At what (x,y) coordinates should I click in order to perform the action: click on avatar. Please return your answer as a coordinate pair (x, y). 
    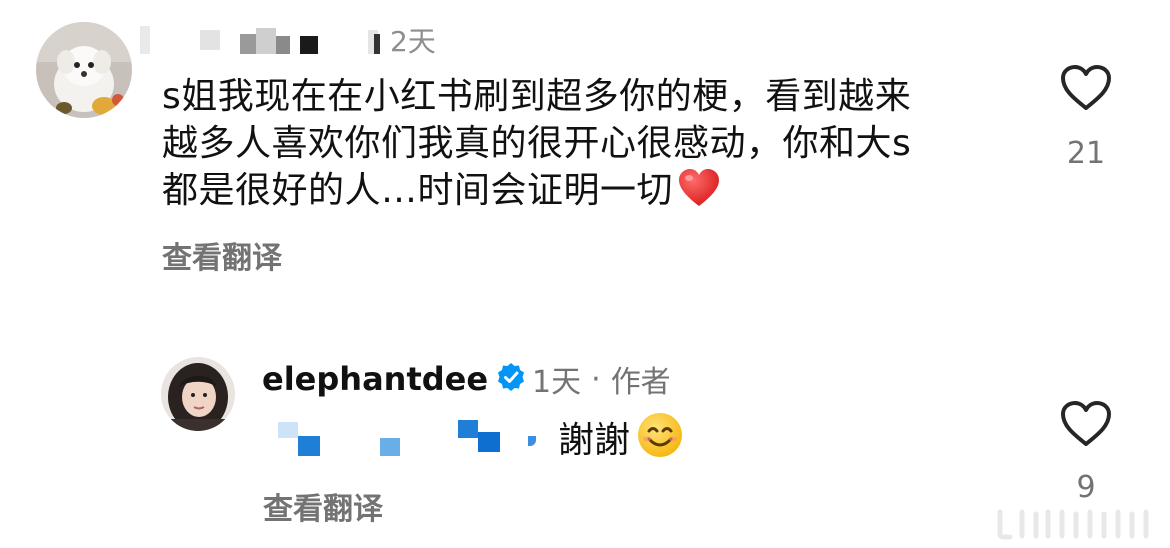
    Looking at the image, I should click on (84, 70).